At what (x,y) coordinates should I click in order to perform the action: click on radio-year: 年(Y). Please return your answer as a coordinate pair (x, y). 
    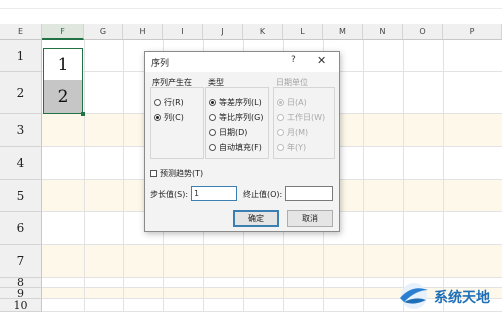
    Looking at the image, I should click on (291, 147).